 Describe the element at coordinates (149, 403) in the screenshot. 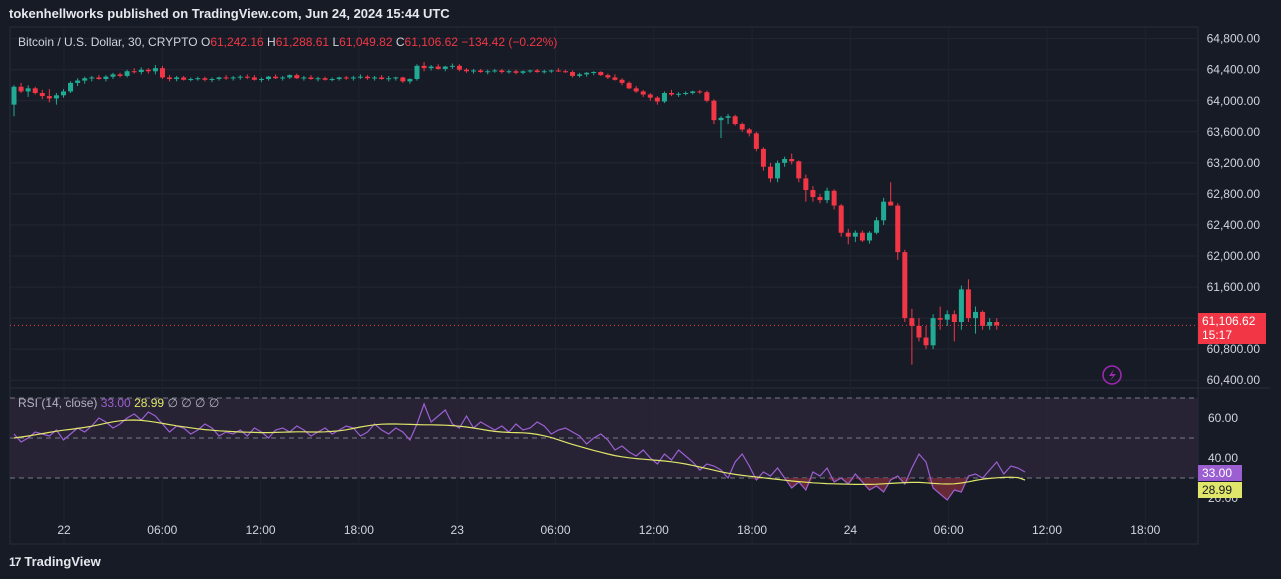

I see `rsi-ma-value: 28.99` at that location.